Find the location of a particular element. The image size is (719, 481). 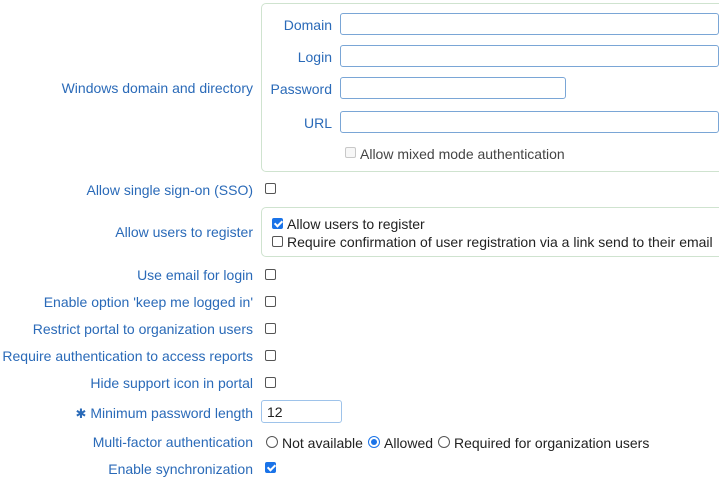

hide-support-icon-checkbox is located at coordinates (270, 382).